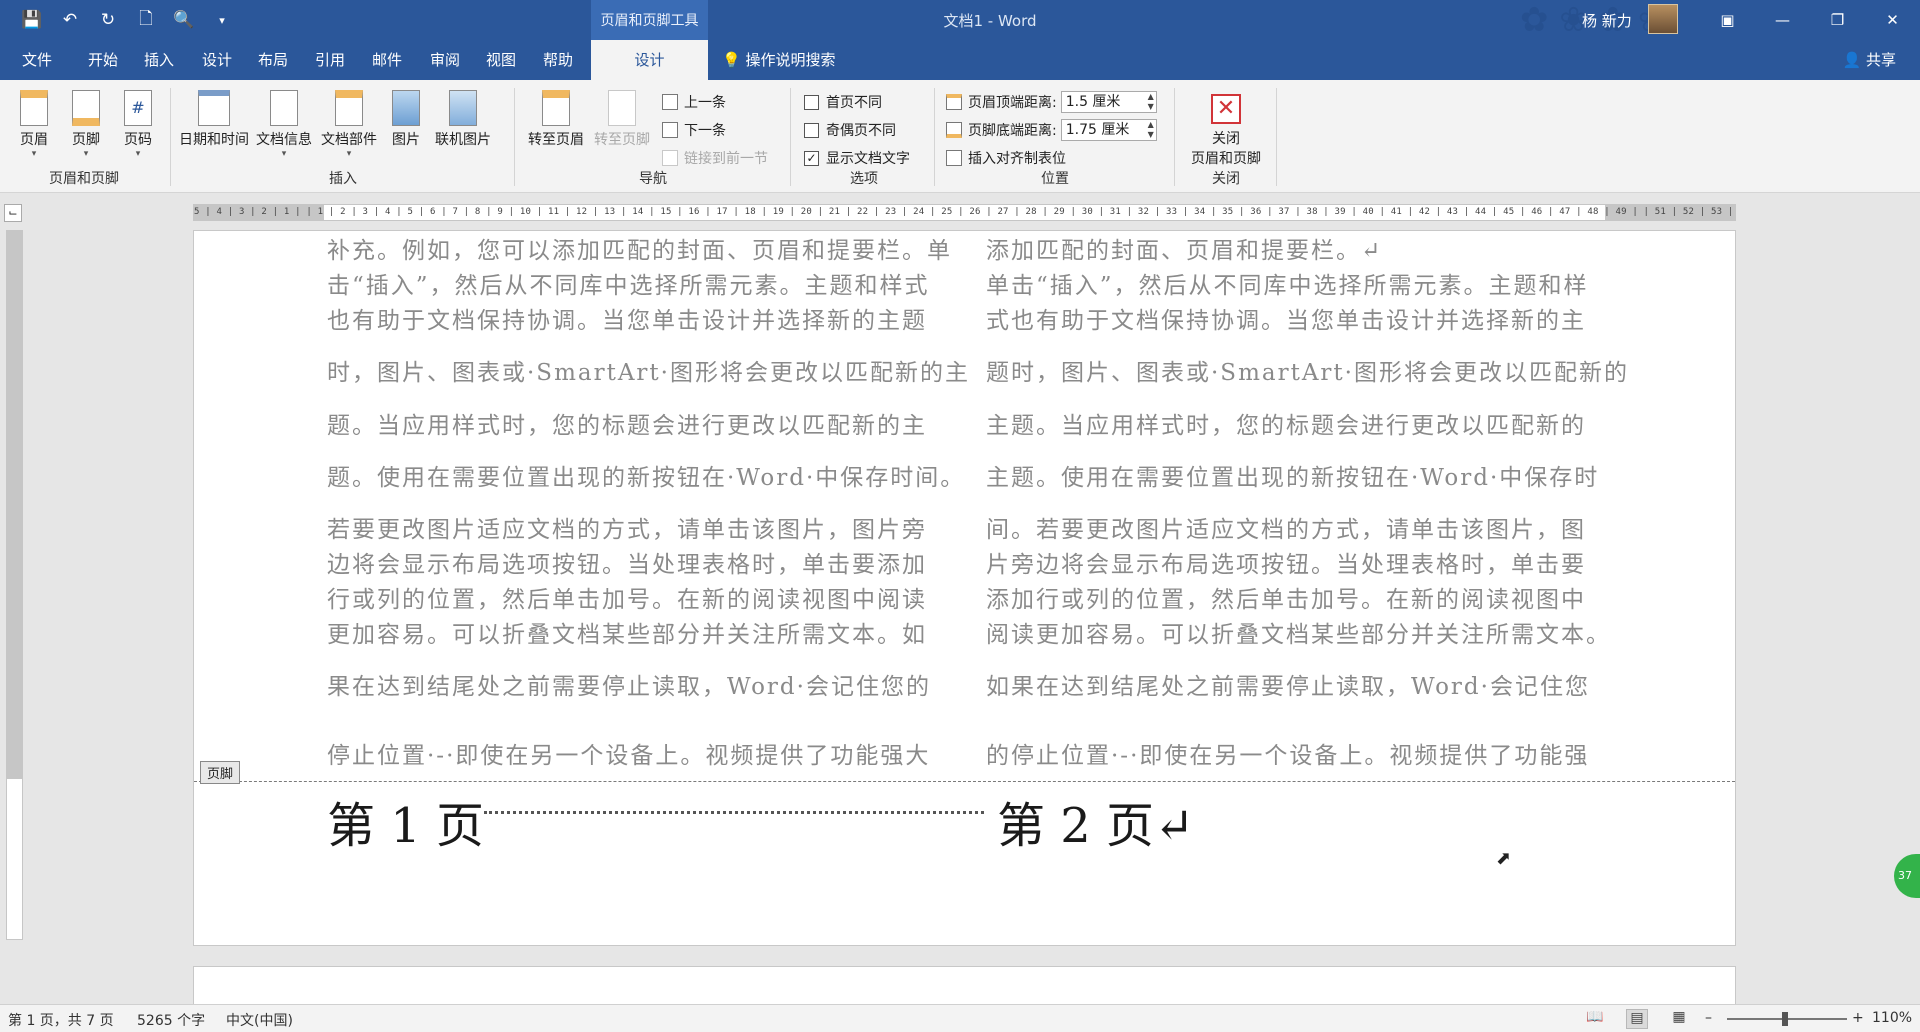 The image size is (1920, 1032). I want to click on group-header-footer: 页眉 ▾ 页脚 ▾ # 页码 ▾ 页眉和页脚, so click(84, 138).